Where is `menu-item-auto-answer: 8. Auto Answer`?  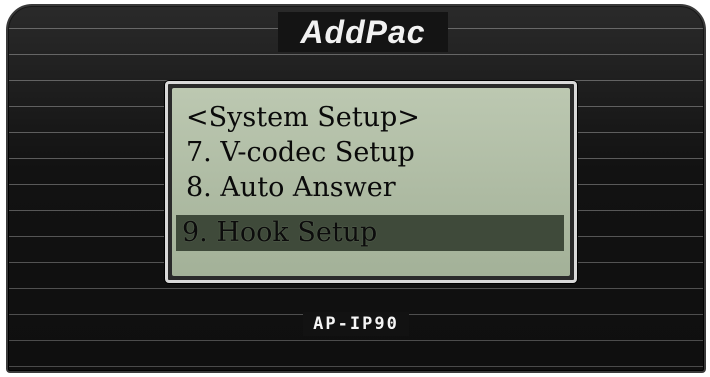
menu-item-auto-answer: 8. Auto Answer is located at coordinates (371, 188).